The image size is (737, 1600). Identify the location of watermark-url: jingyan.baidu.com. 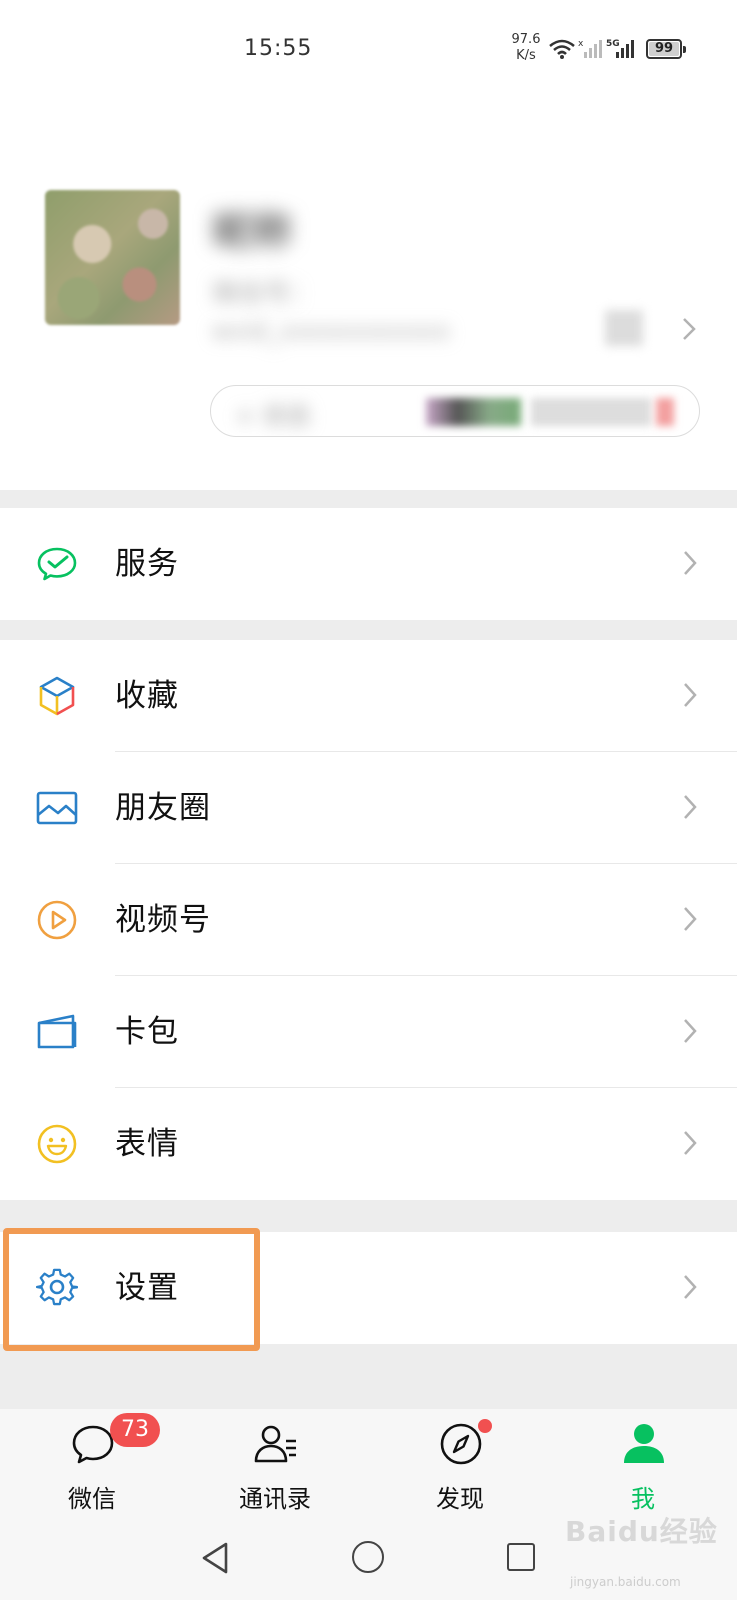
(625, 1582).